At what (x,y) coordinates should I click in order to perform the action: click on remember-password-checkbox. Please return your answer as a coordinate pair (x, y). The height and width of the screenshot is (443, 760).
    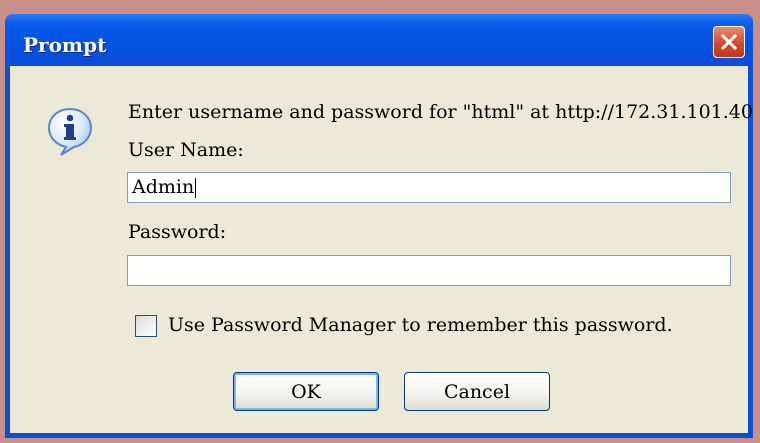
    Looking at the image, I should click on (146, 326).